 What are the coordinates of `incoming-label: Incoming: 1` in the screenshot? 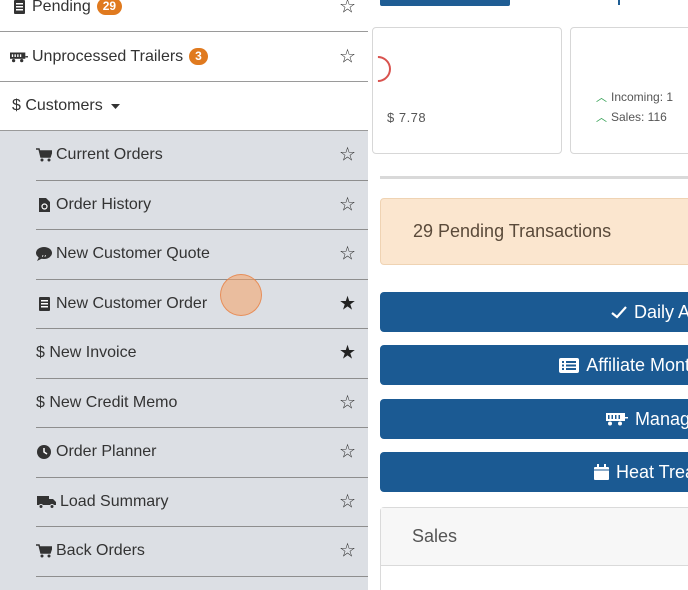 It's located at (642, 97).